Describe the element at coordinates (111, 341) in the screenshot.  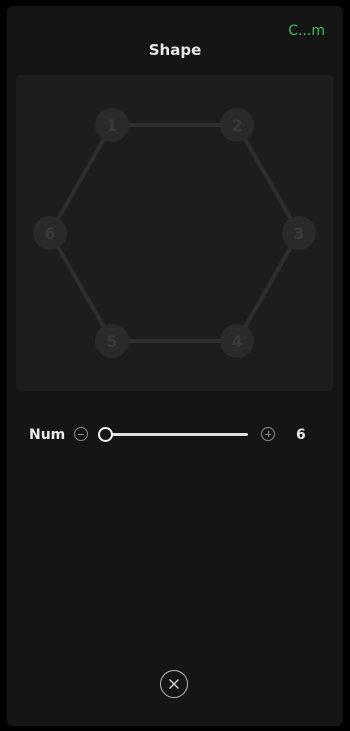
I see `node-label-5: 5` at that location.